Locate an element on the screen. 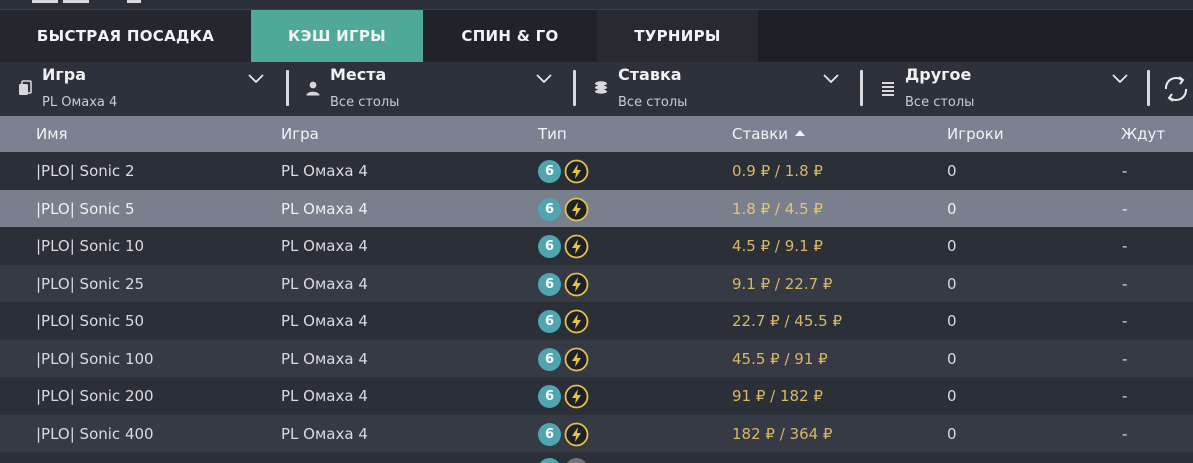  filter-other: Другое Все столы is located at coordinates (1006, 89).